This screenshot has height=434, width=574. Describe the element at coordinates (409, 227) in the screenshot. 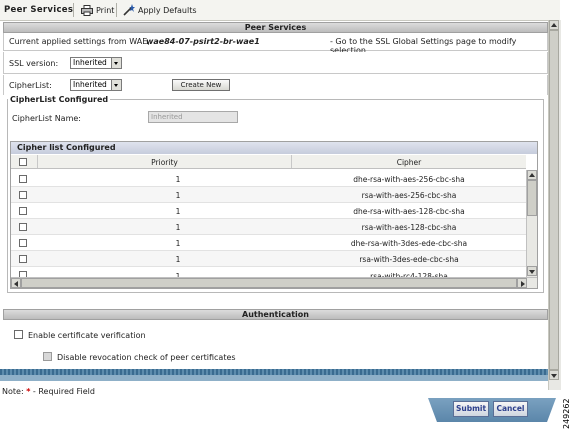

I see `cell-cipher: rsa-with-aes-128-cbc-sha` at that location.